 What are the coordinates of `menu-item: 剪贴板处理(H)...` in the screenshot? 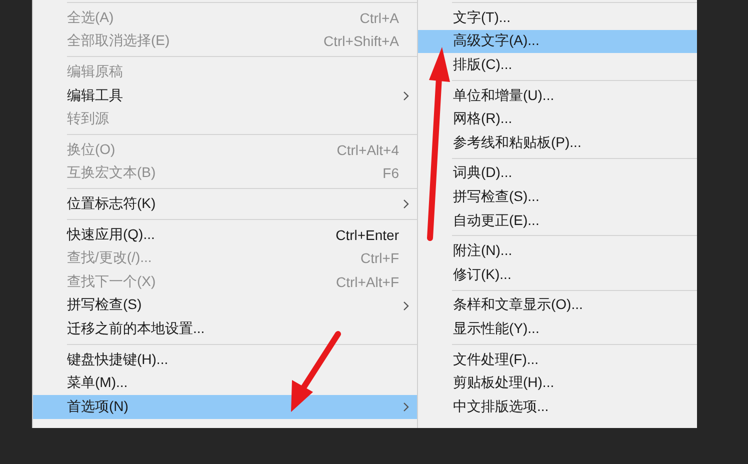 It's located at (557, 383).